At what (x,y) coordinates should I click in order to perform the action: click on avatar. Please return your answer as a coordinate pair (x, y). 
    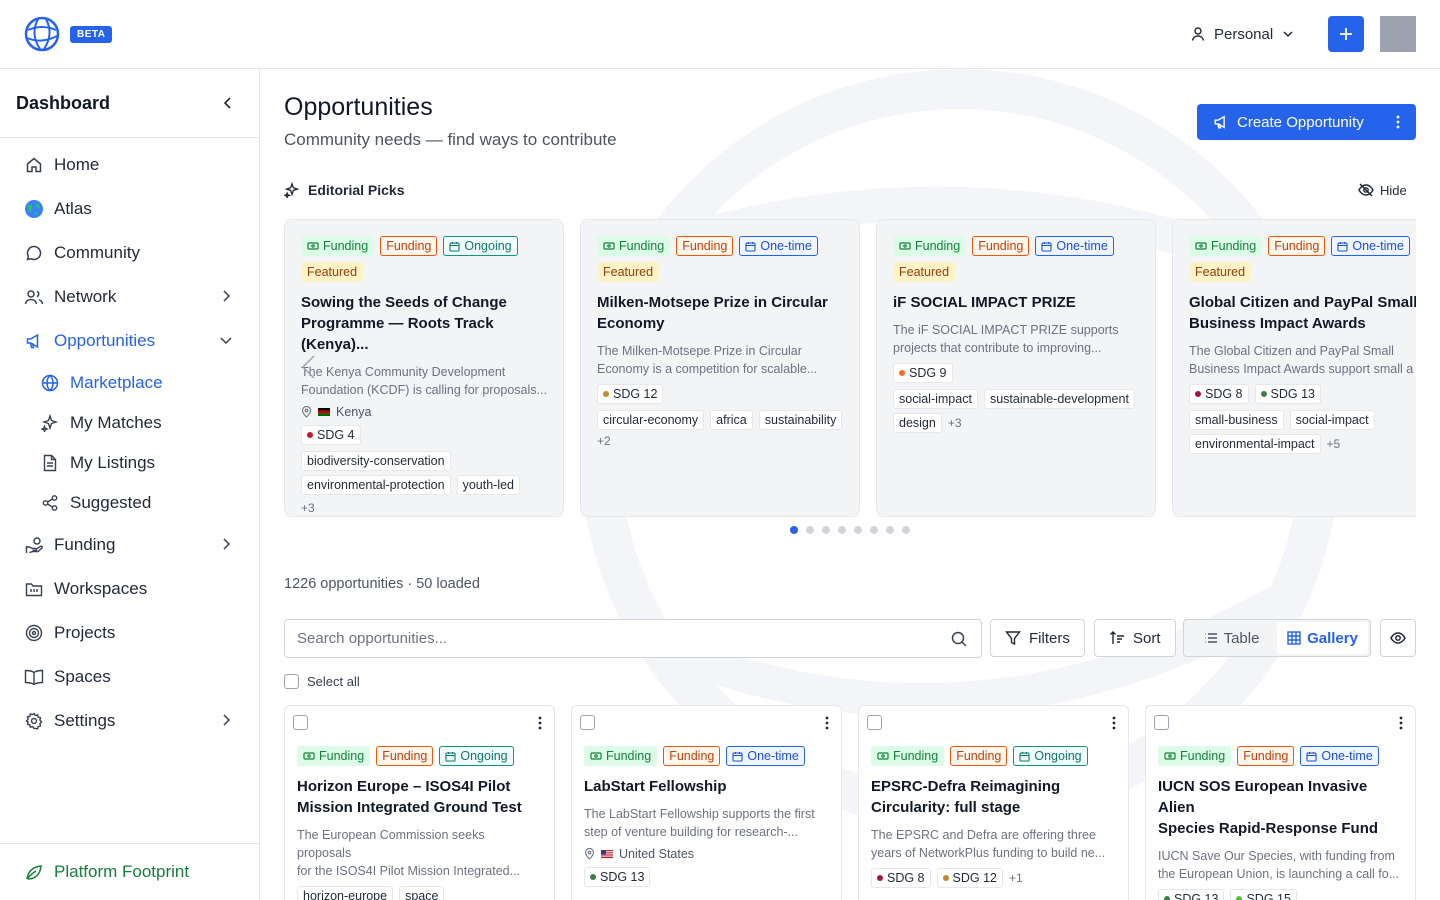
    Looking at the image, I should click on (1398, 34).